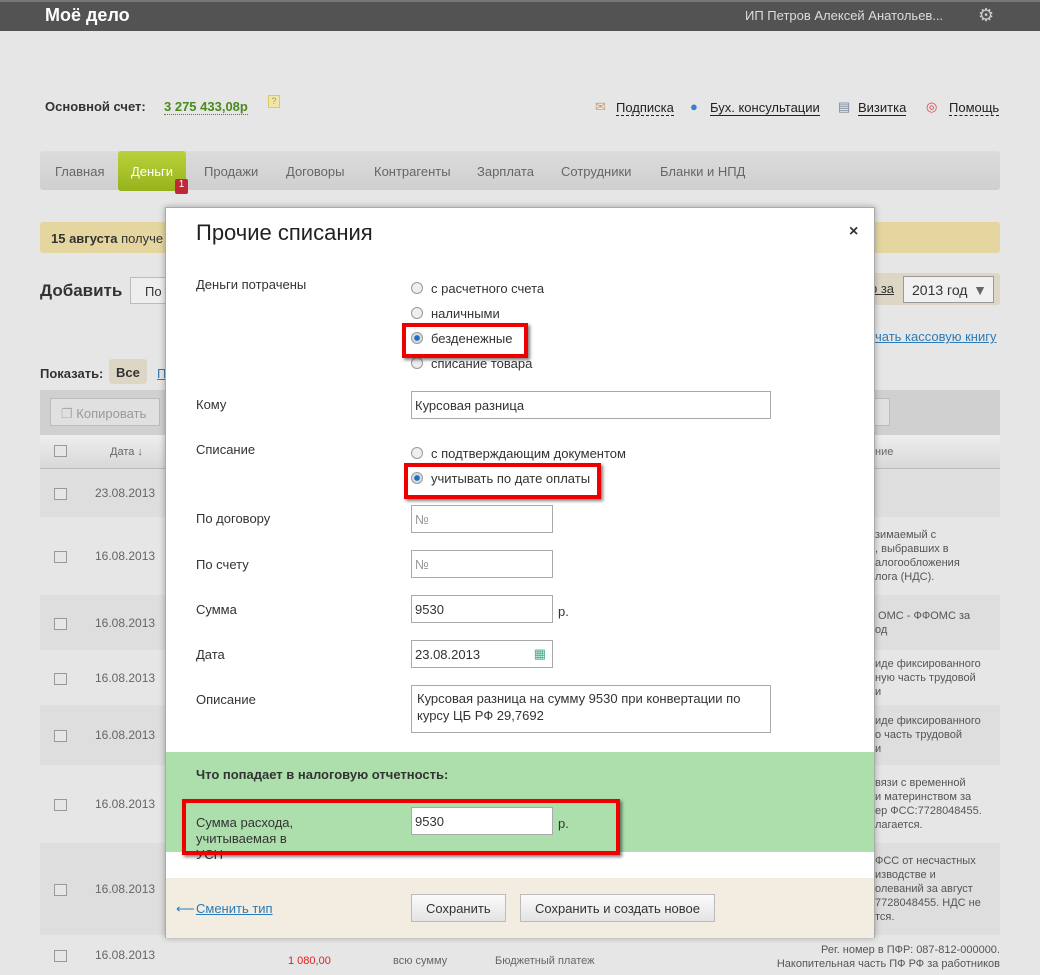 The width and height of the screenshot is (1040, 975). I want to click on row-date: 23.08.2013, so click(125, 493).